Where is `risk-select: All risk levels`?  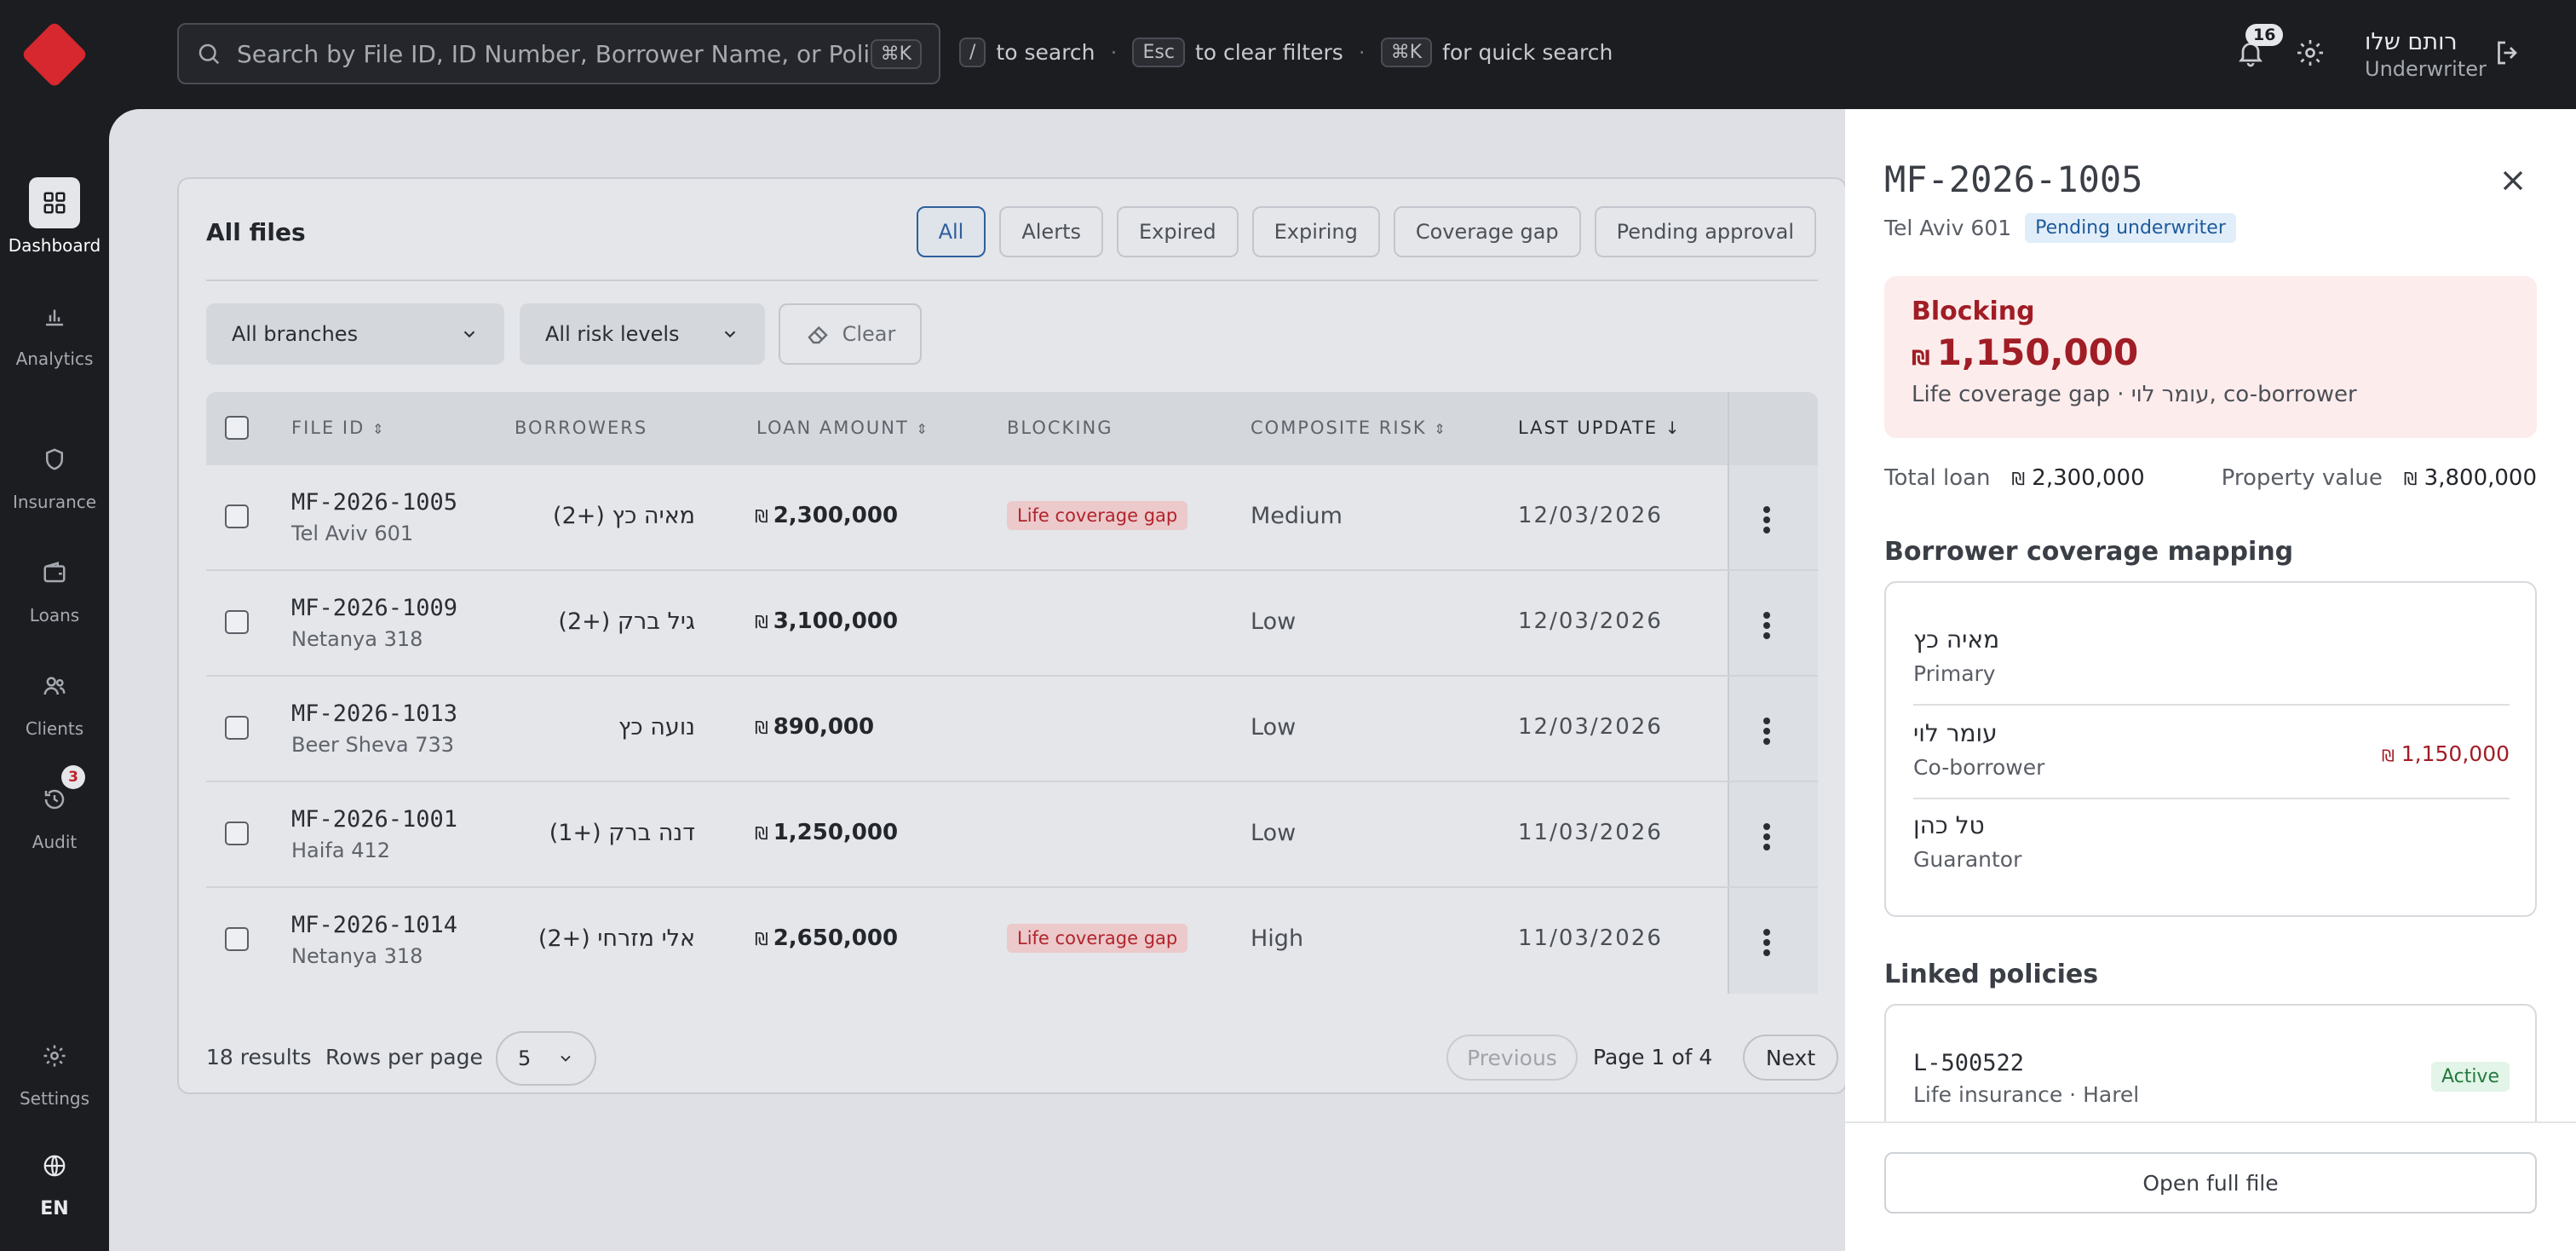 risk-select: All risk levels is located at coordinates (642, 334).